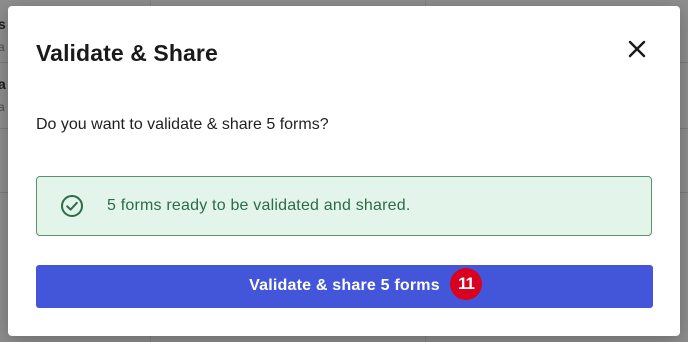 The width and height of the screenshot is (688, 342). Describe the element at coordinates (127, 53) in the screenshot. I see `dialog-title: Validate & Share` at that location.